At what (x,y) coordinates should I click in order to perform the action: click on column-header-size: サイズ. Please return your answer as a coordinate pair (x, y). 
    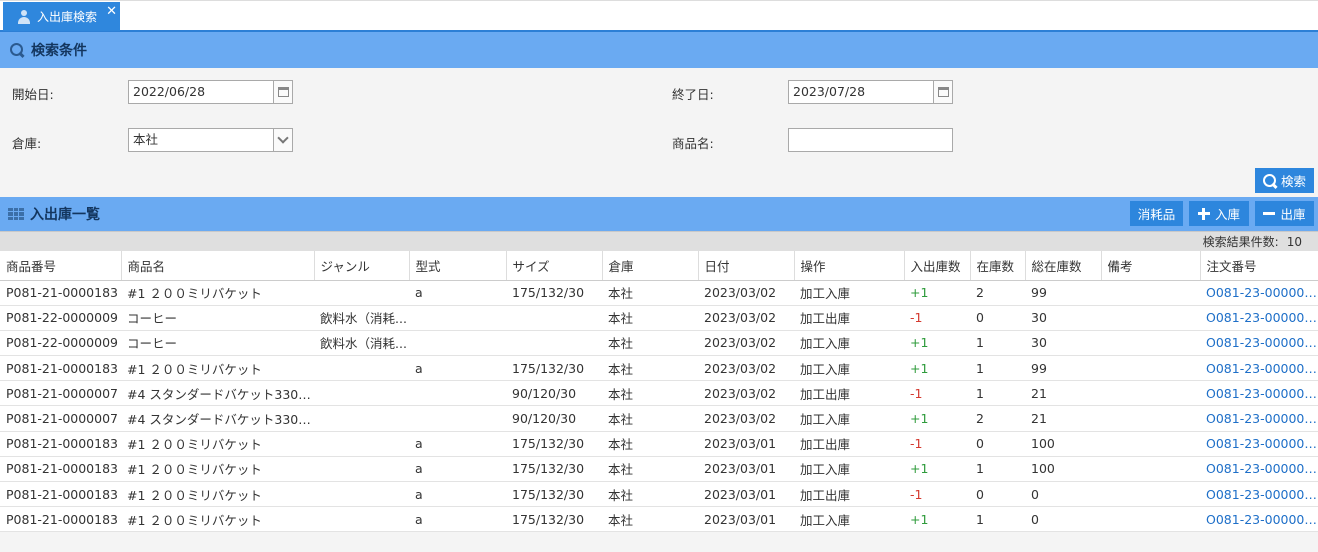
    Looking at the image, I should click on (554, 266).